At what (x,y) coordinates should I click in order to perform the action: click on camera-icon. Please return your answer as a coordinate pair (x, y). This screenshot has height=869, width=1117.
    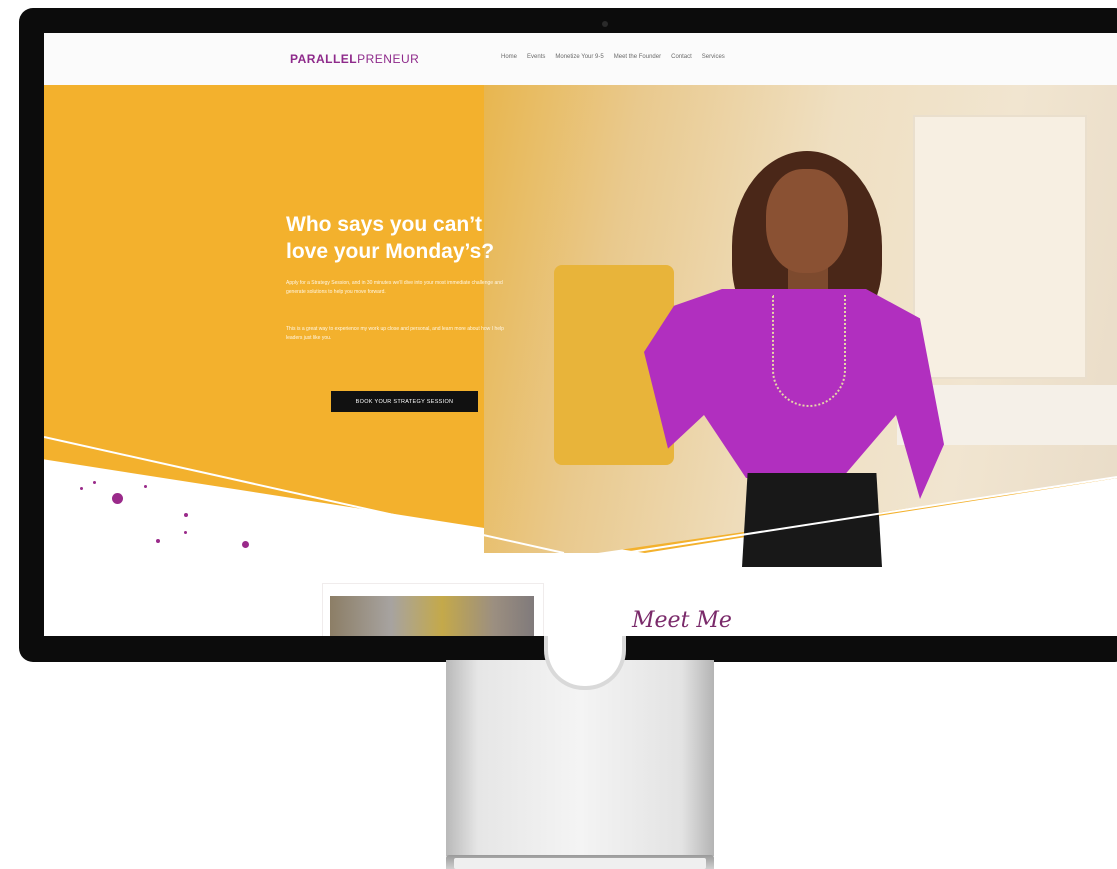
    Looking at the image, I should click on (605, 24).